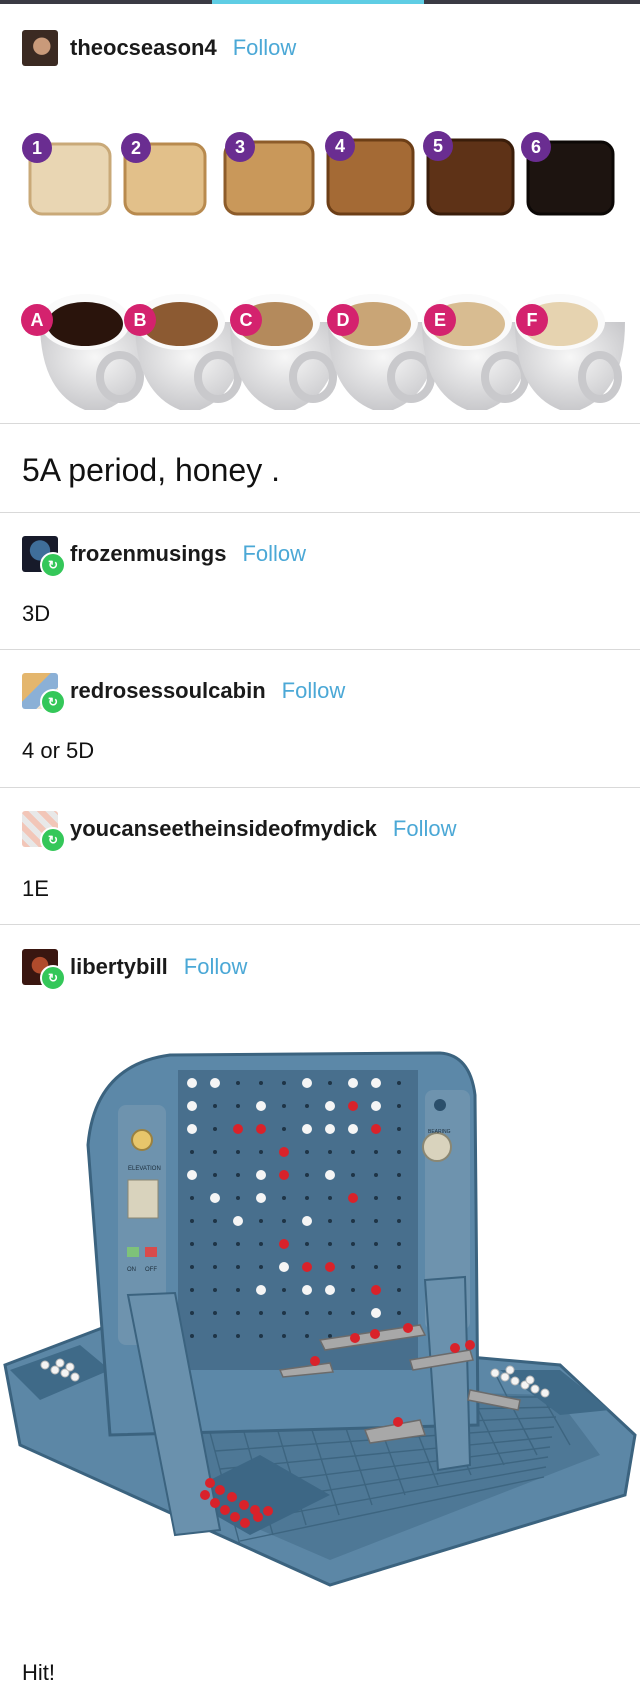 This screenshot has width=640, height=1703. I want to click on avatar, so click(40, 48).